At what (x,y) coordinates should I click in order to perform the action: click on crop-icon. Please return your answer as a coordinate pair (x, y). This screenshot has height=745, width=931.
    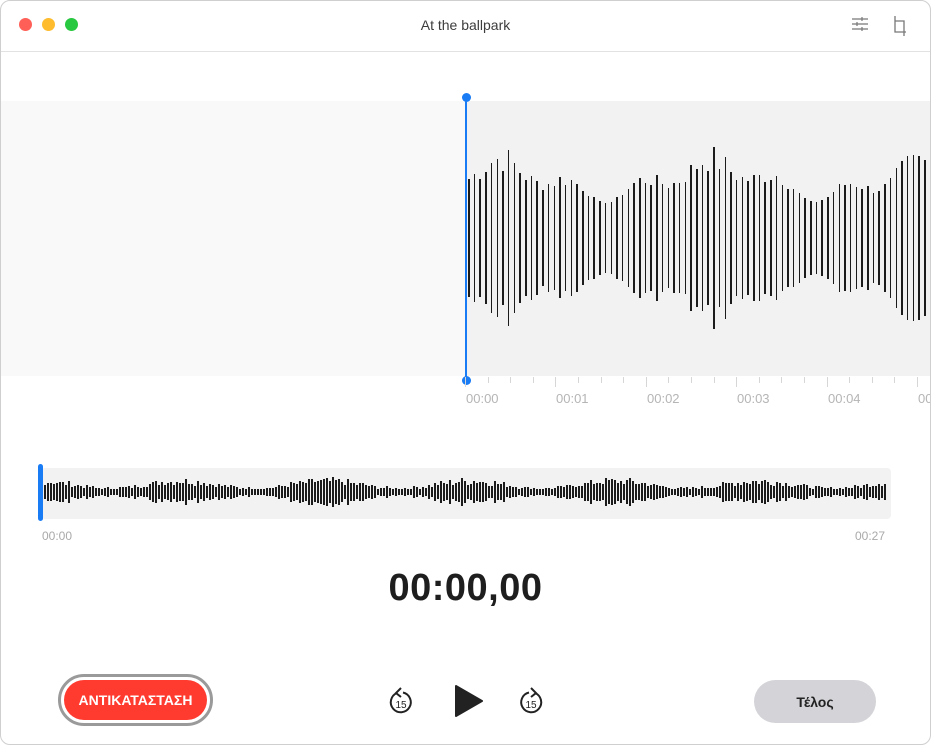
    Looking at the image, I should click on (900, 26).